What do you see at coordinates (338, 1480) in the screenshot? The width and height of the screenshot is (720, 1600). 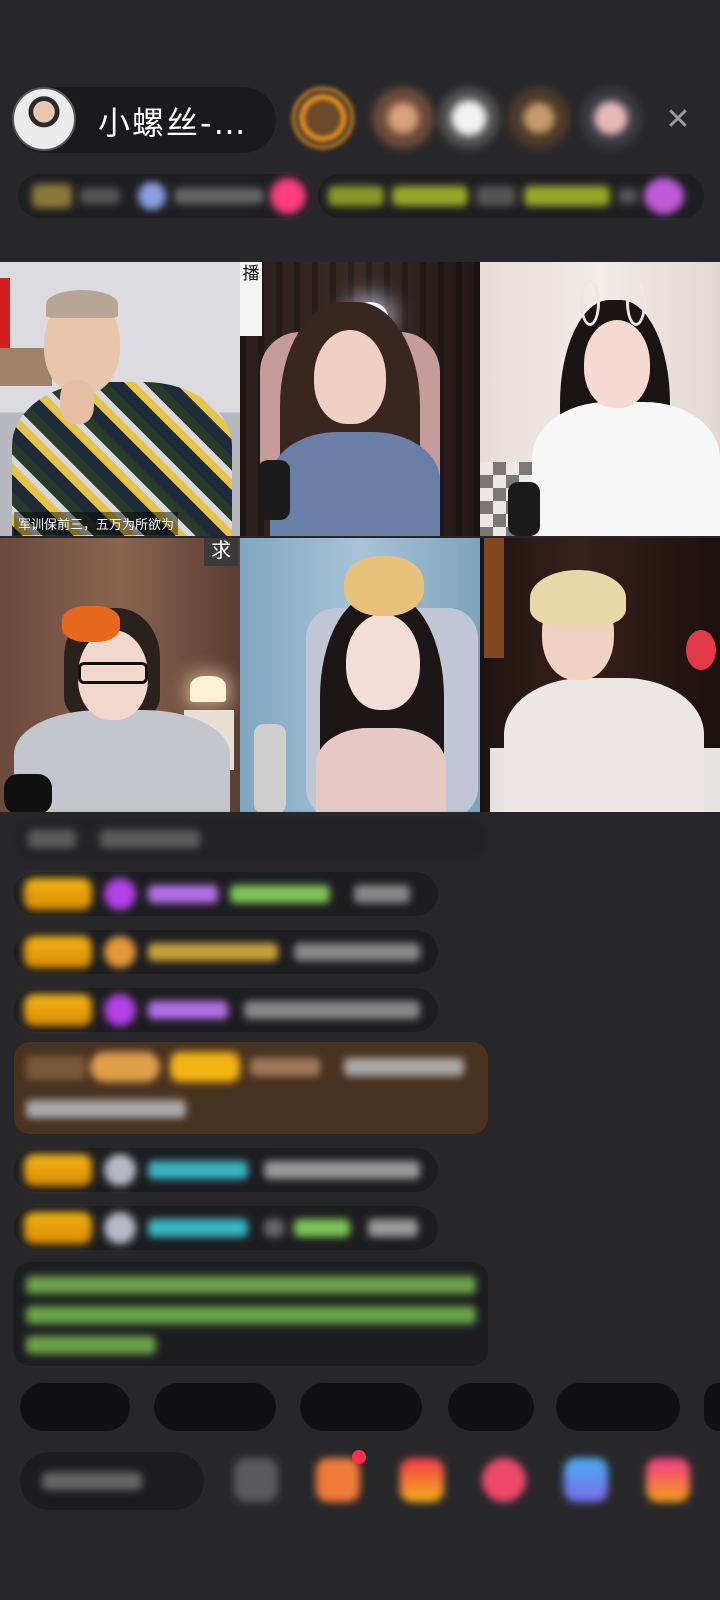 I see `shopping-icon` at bounding box center [338, 1480].